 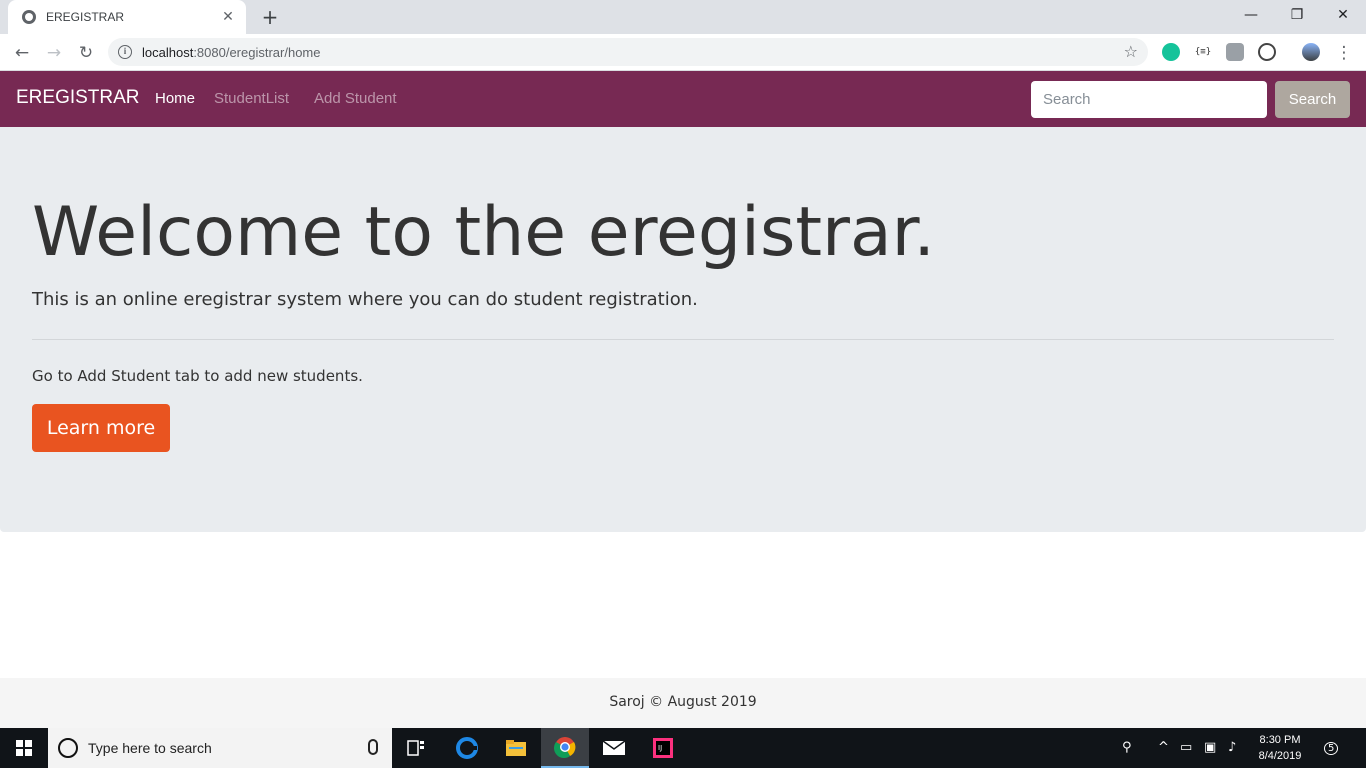 What do you see at coordinates (85, 17) in the screenshot?
I see `tab-title: EREGISTRAR` at bounding box center [85, 17].